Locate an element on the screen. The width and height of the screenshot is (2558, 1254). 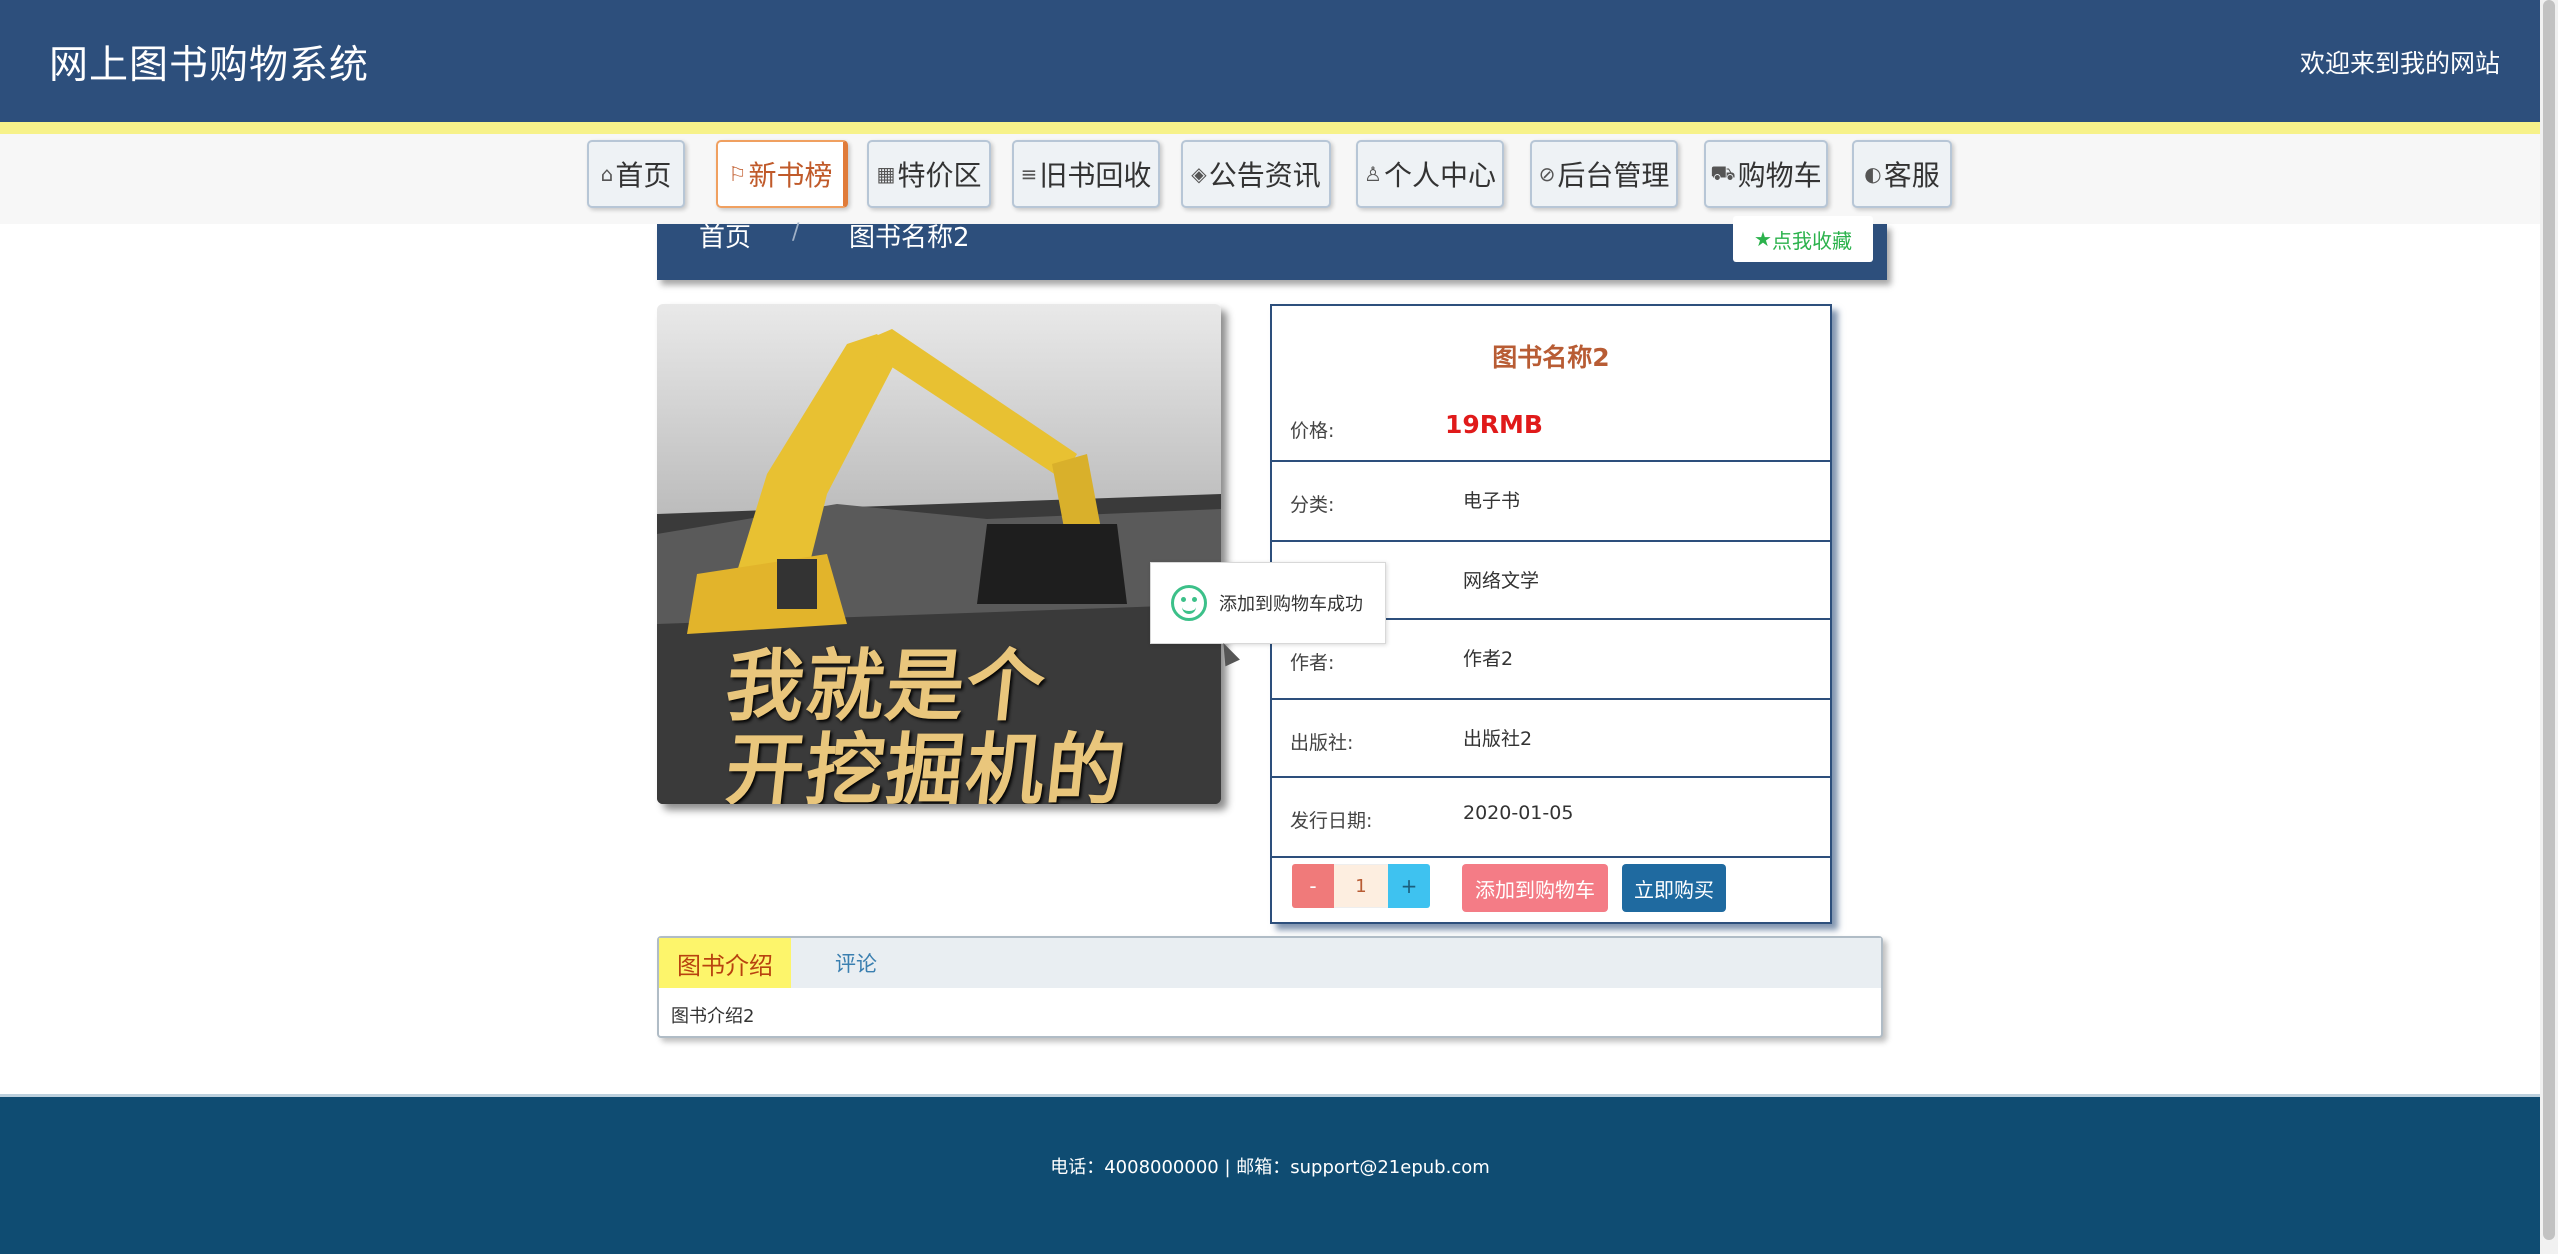
user-icon: ♙ is located at coordinates (1373, 174).